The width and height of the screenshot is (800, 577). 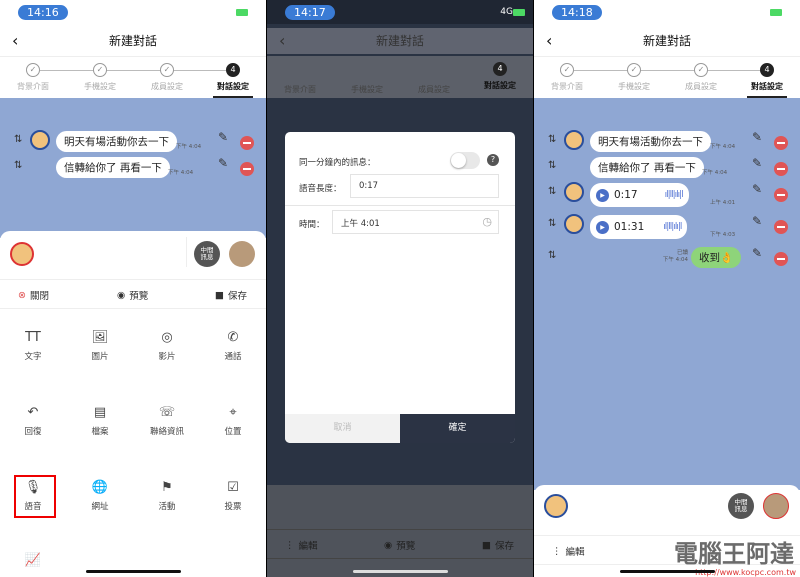 I want to click on step-3: 成員設定, so click(x=434, y=78).